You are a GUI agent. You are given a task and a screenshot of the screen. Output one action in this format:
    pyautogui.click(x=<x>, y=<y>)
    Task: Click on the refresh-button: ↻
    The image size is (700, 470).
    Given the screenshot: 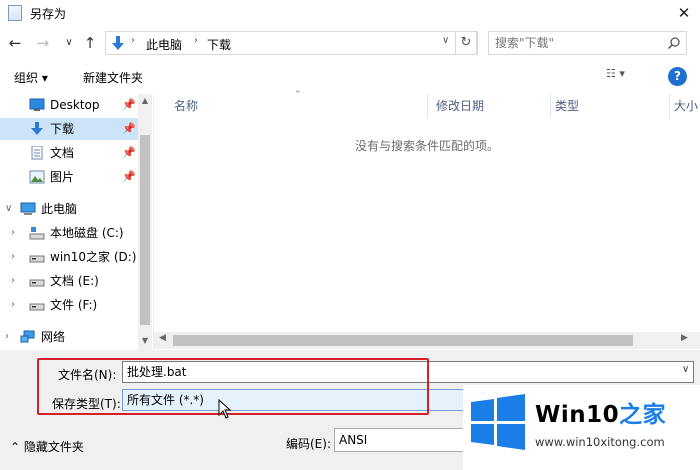 What is the action you would take?
    pyautogui.click(x=466, y=43)
    